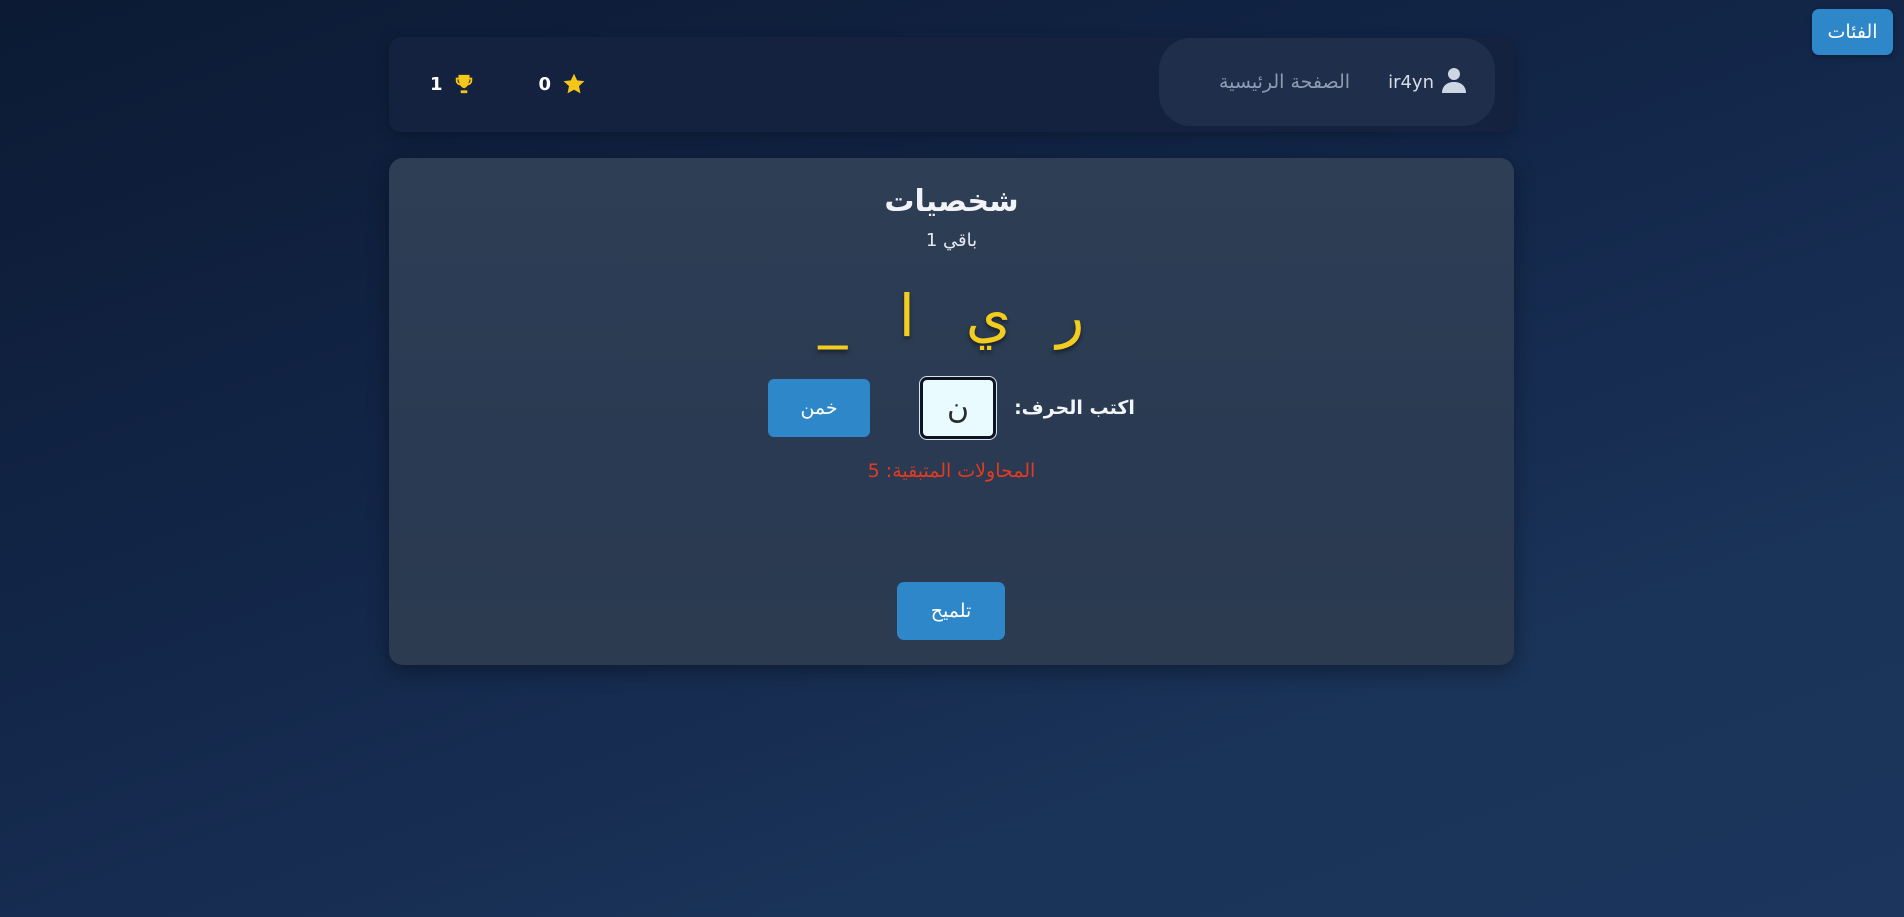  I want to click on word-letter: ي, so click(988, 316).